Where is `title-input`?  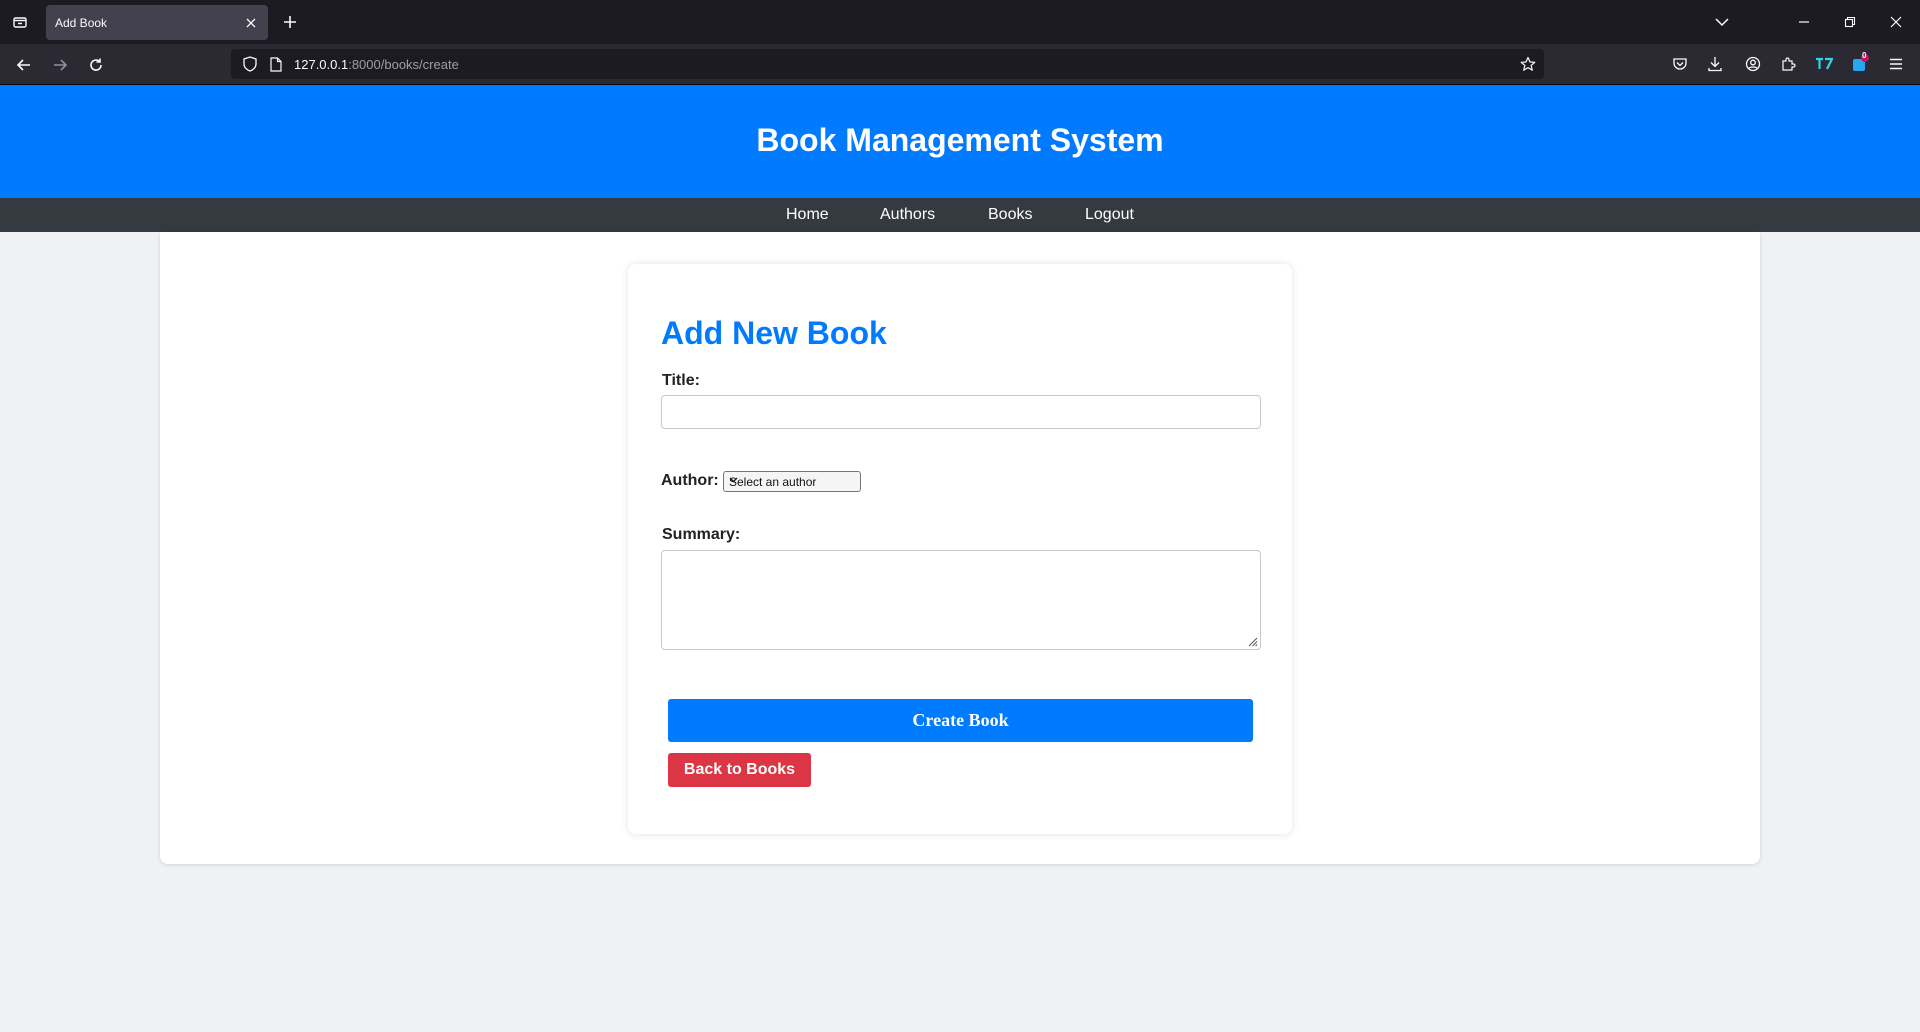
title-input is located at coordinates (961, 412).